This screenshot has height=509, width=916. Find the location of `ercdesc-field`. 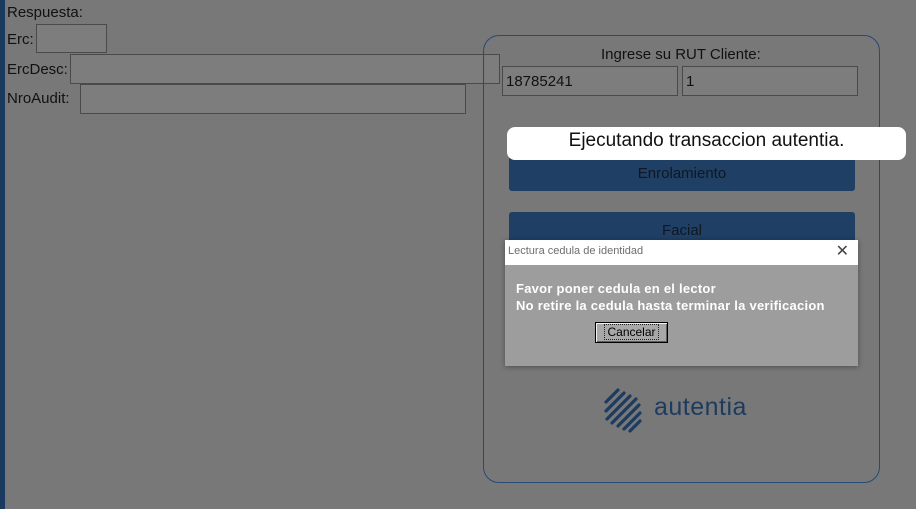

ercdesc-field is located at coordinates (285, 69).